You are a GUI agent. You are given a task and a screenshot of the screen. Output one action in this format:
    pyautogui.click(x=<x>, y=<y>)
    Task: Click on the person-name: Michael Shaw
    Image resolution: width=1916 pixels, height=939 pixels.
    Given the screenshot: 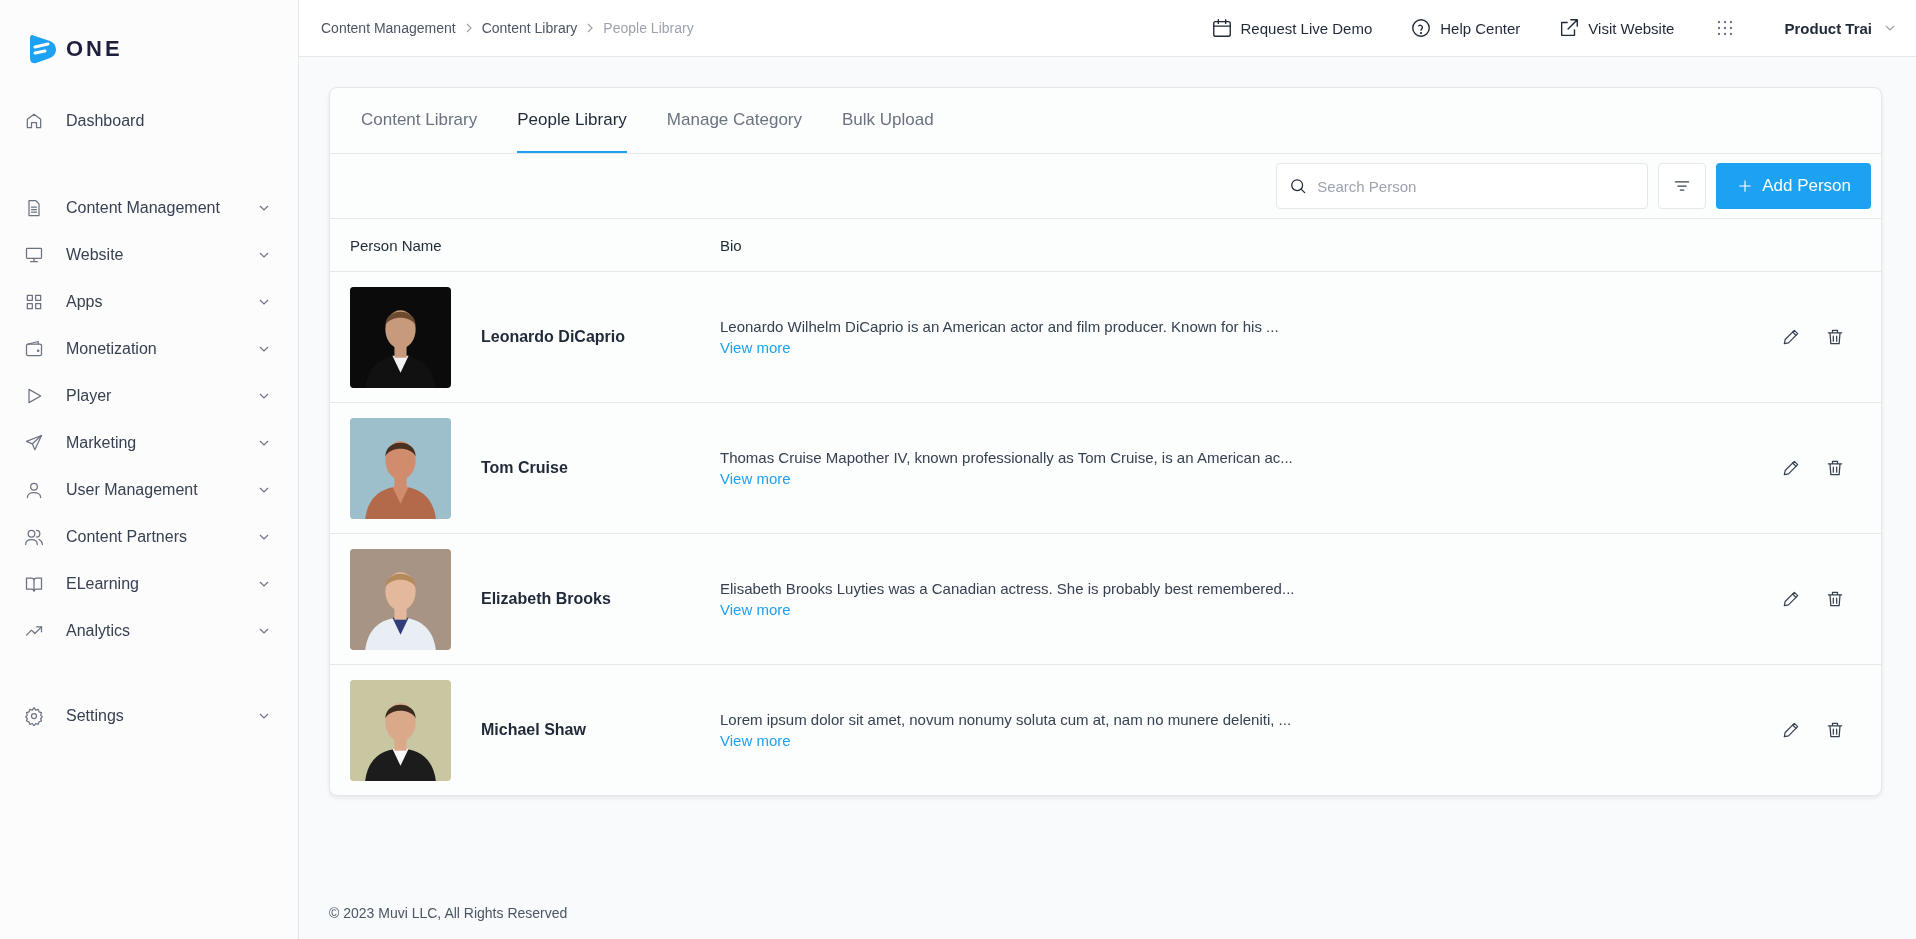 What is the action you would take?
    pyautogui.click(x=533, y=730)
    